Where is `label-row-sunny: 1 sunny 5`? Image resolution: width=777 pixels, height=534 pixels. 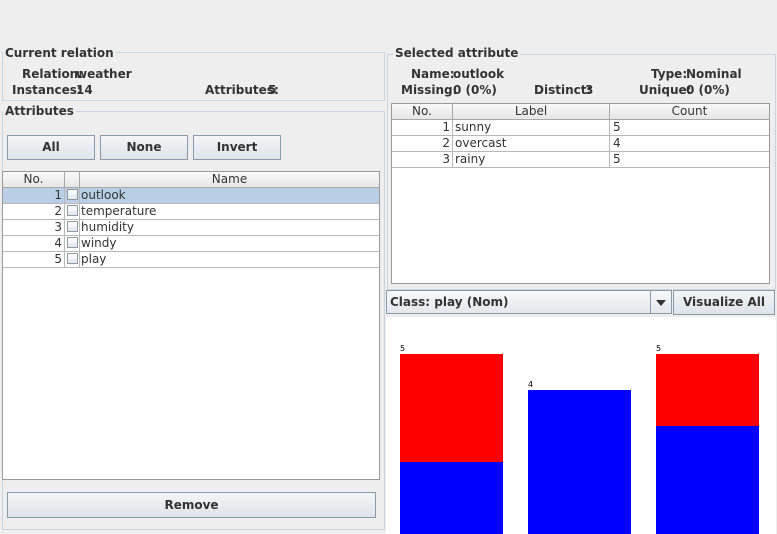 label-row-sunny: 1 sunny 5 is located at coordinates (580, 128).